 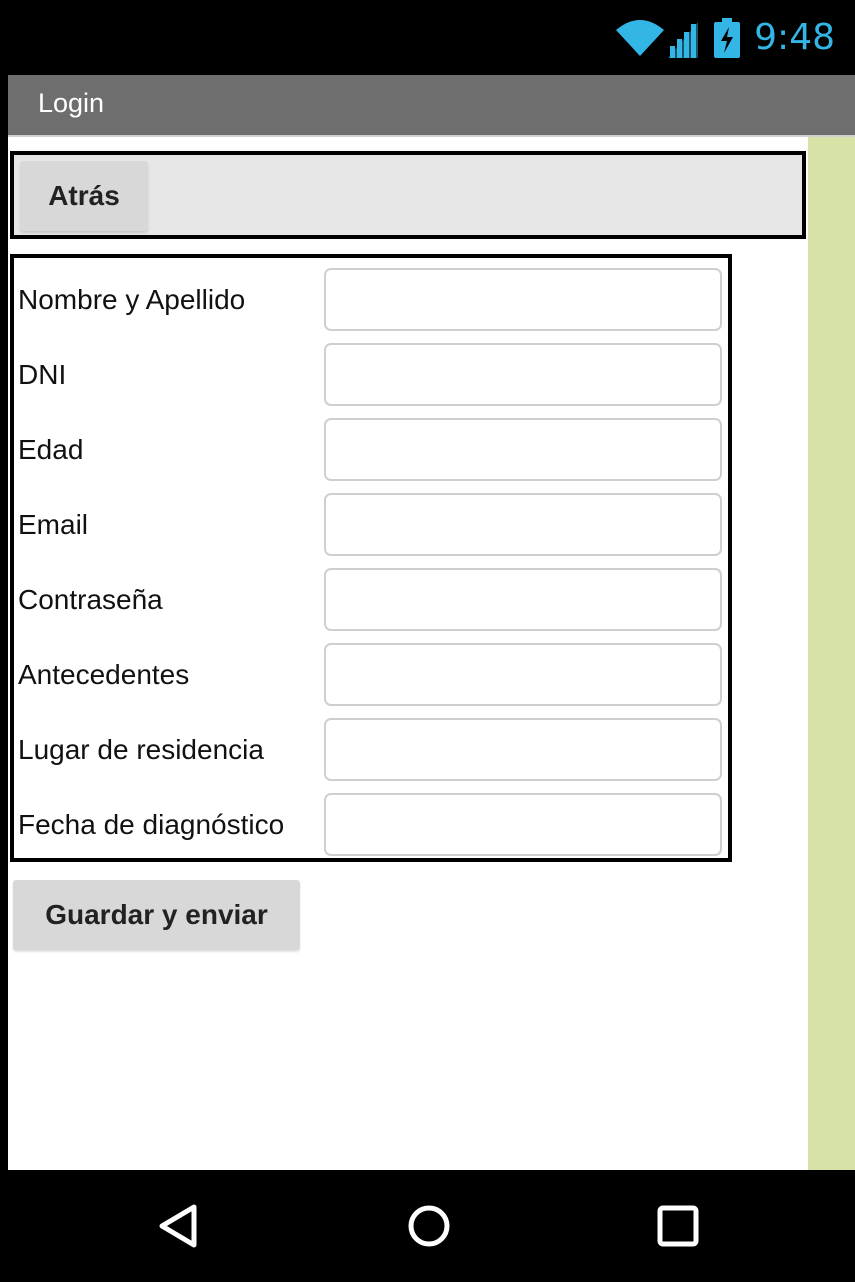 I want to click on fecha-diagnostico-input, so click(x=523, y=824).